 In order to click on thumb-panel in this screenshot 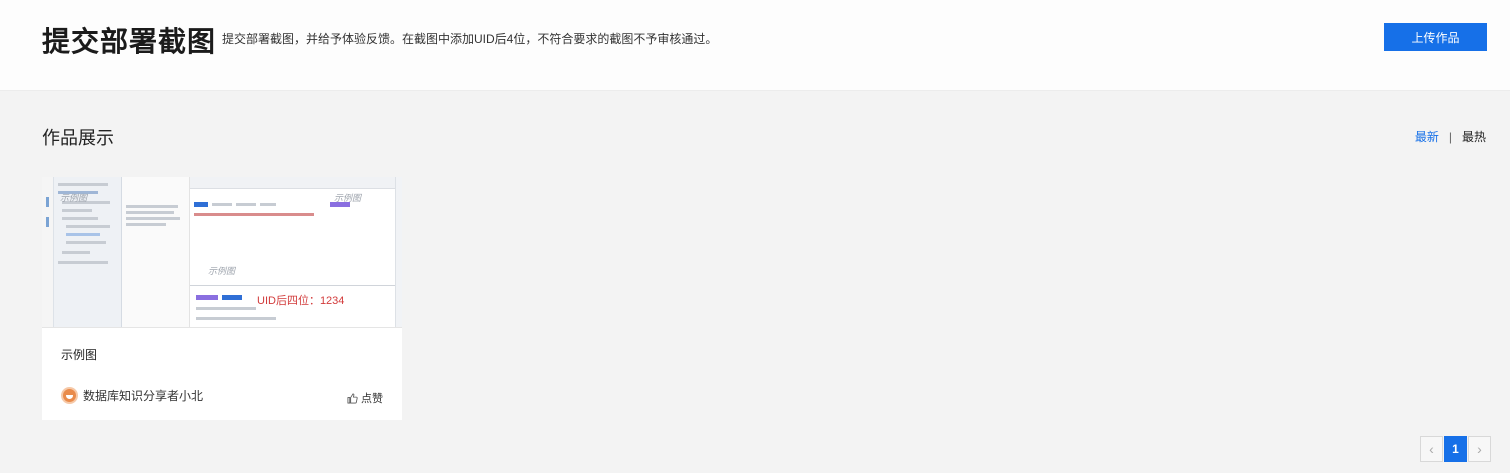, I will do `click(156, 252)`.